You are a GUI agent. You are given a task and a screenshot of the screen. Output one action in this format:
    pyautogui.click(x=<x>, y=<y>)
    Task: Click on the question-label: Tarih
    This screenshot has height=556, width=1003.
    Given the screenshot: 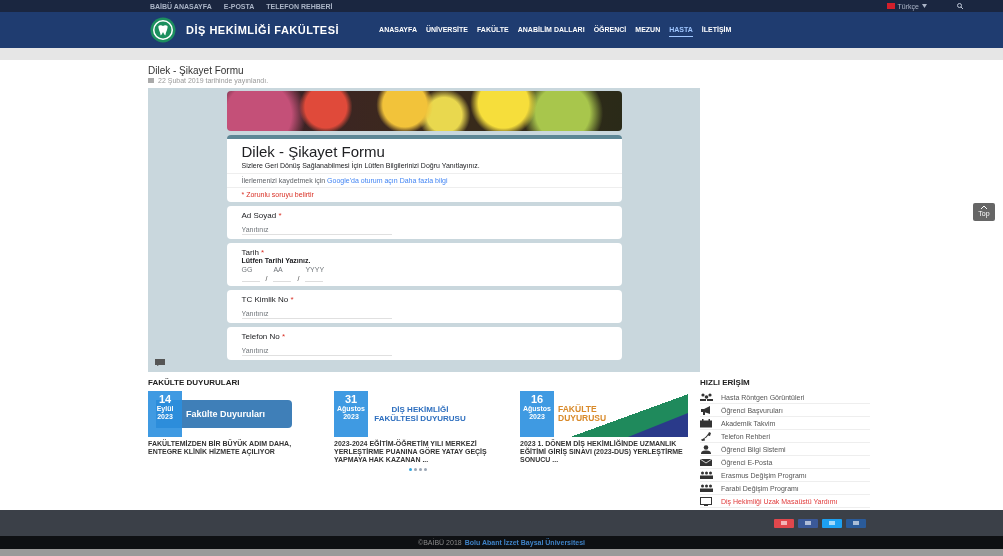 What is the action you would take?
    pyautogui.click(x=250, y=252)
    